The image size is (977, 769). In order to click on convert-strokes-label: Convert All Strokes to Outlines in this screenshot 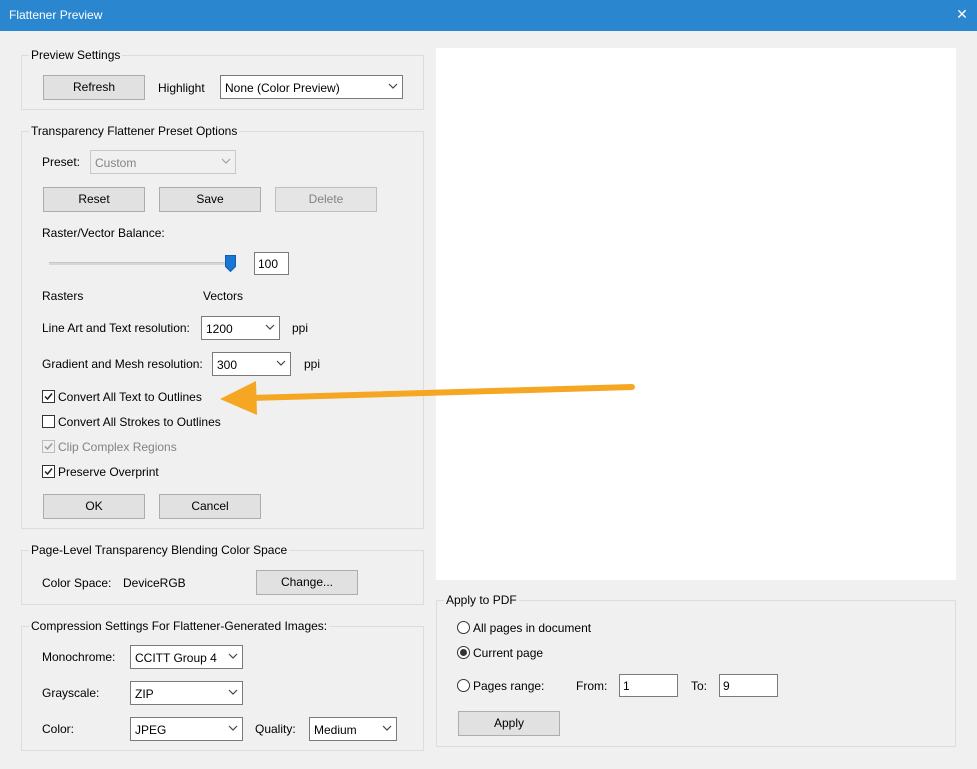, I will do `click(139, 422)`.